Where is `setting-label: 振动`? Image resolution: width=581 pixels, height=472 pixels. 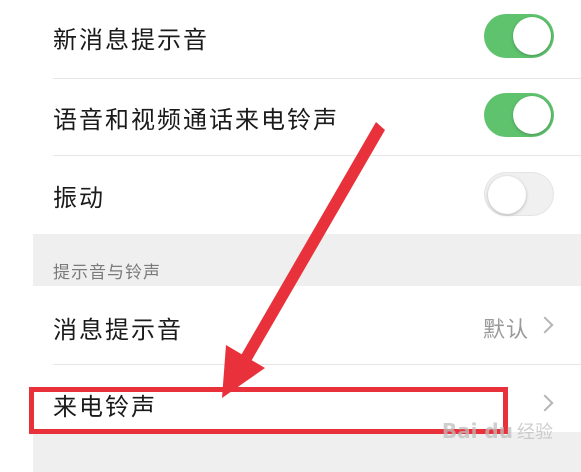 setting-label: 振动 is located at coordinates (79, 198).